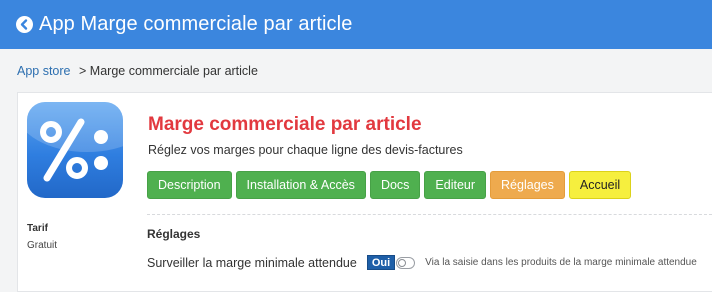  I want to click on section-divider, so click(429, 214).